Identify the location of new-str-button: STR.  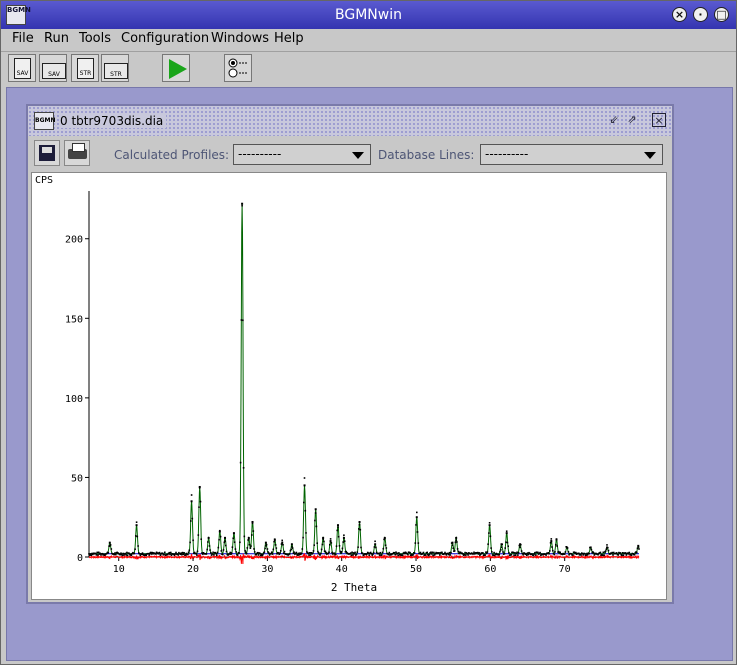
(85, 68).